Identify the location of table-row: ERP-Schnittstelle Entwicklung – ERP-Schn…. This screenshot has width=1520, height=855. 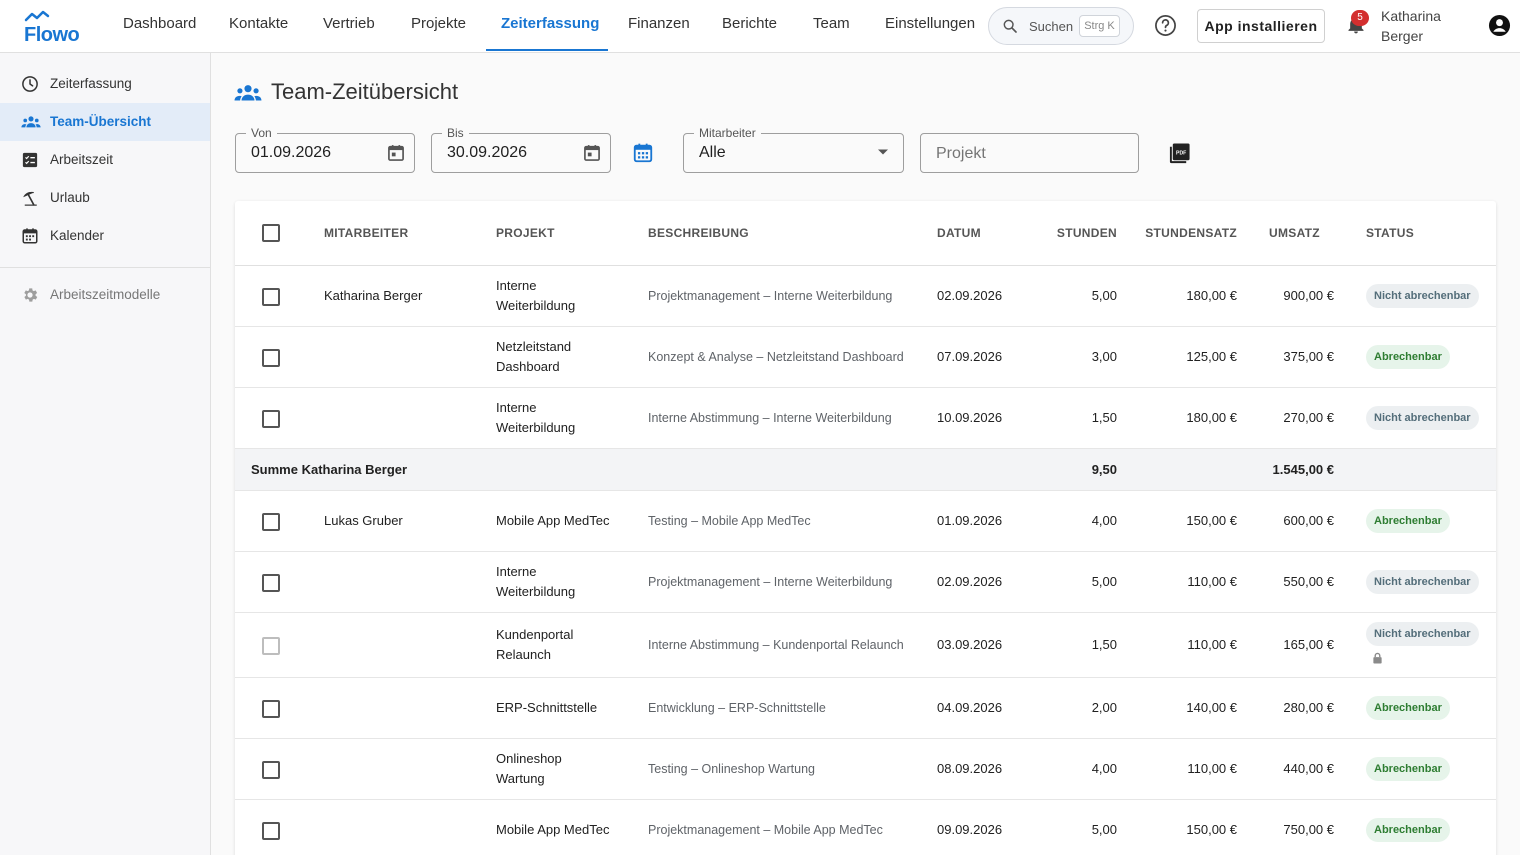
(865, 708).